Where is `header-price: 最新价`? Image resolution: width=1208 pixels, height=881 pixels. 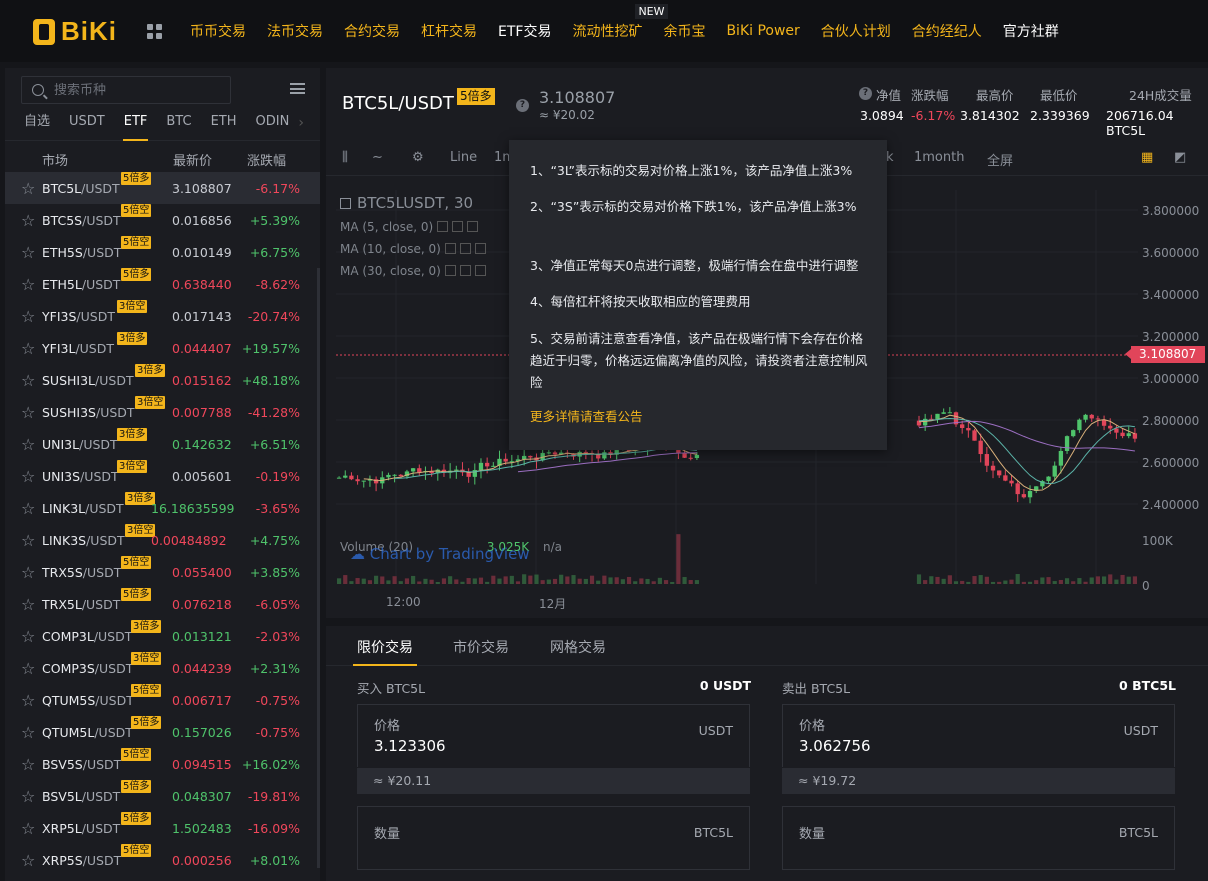 header-price: 最新价 is located at coordinates (192, 159).